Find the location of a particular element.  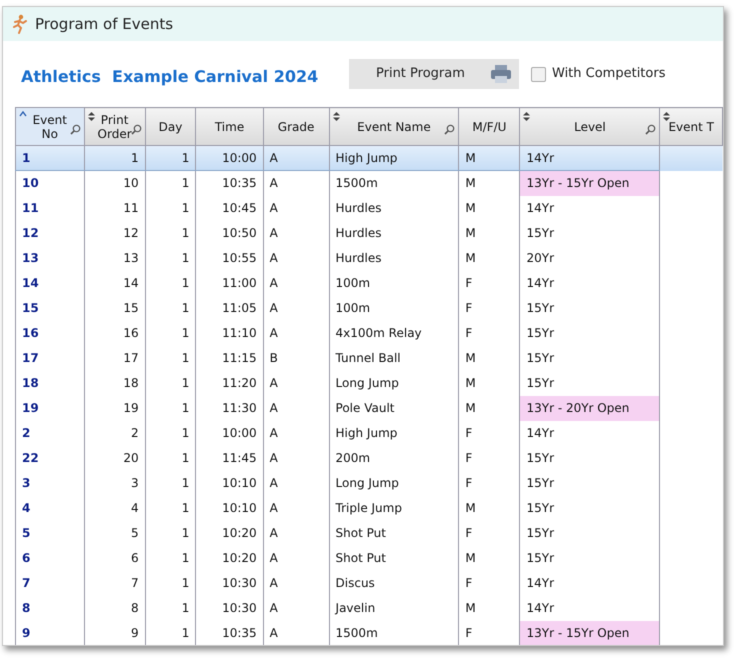

table-row: 12 12 1 10:50 A Hurdles M 15Yr is located at coordinates (369, 233).